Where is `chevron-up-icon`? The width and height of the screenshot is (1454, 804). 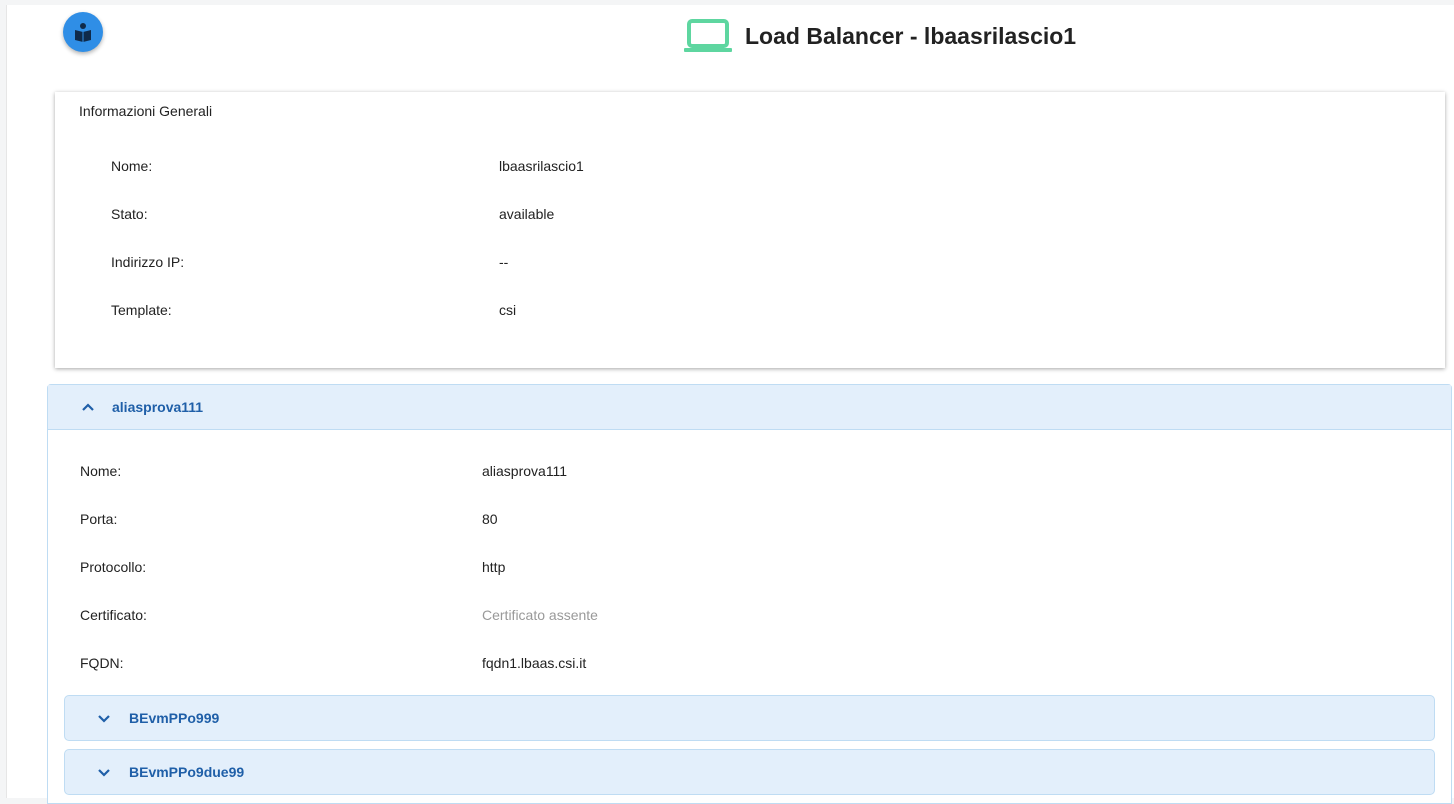
chevron-up-icon is located at coordinates (88, 407).